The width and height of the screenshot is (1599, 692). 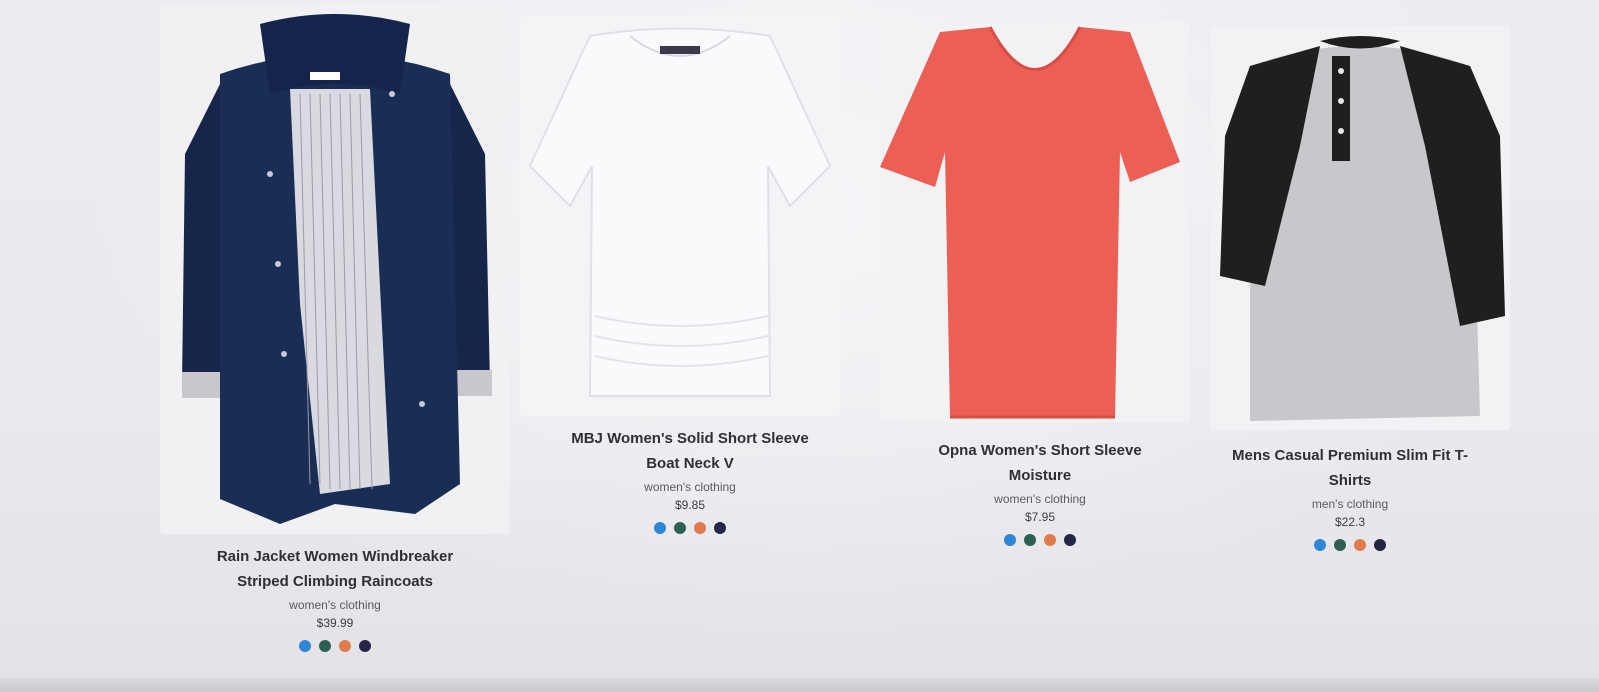 What do you see at coordinates (1040, 450) in the screenshot?
I see `product-title-line1: Opna Women's Short Sleeve` at bounding box center [1040, 450].